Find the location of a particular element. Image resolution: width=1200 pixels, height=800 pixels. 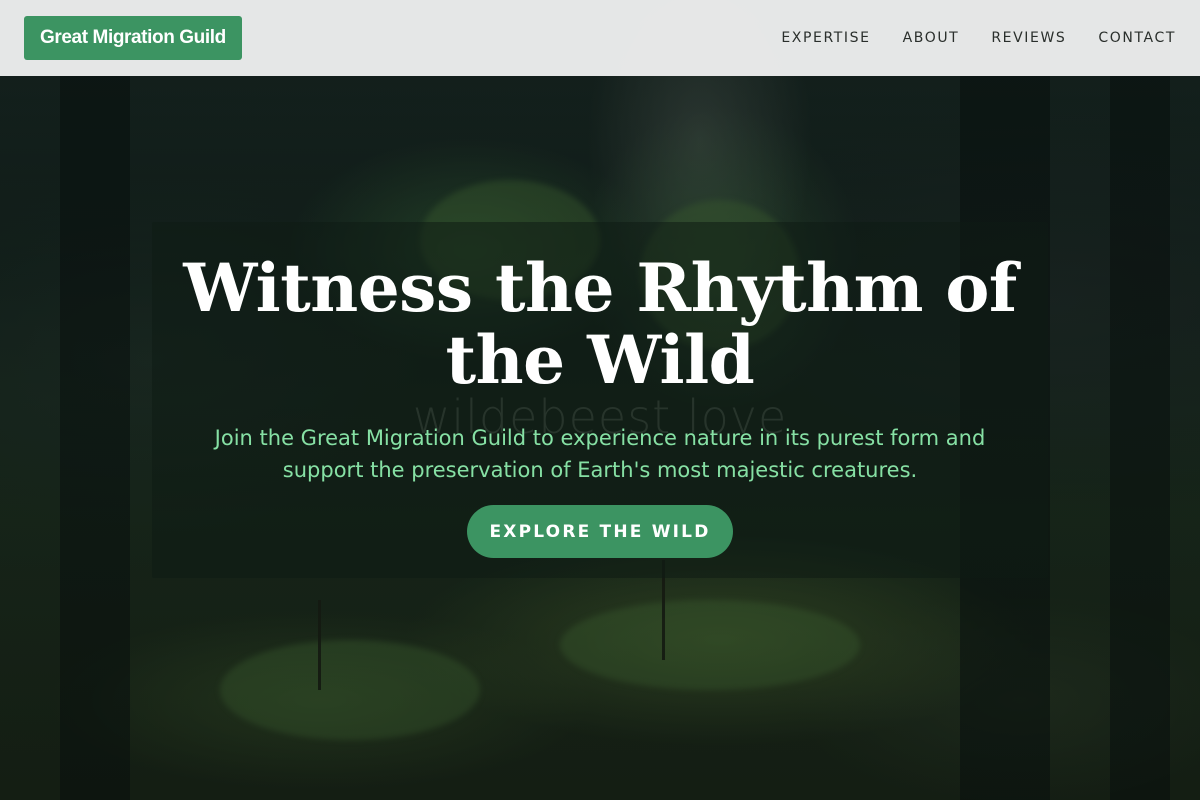

explore-the-wild-button: EXPLORE THE WILD is located at coordinates (600, 531).